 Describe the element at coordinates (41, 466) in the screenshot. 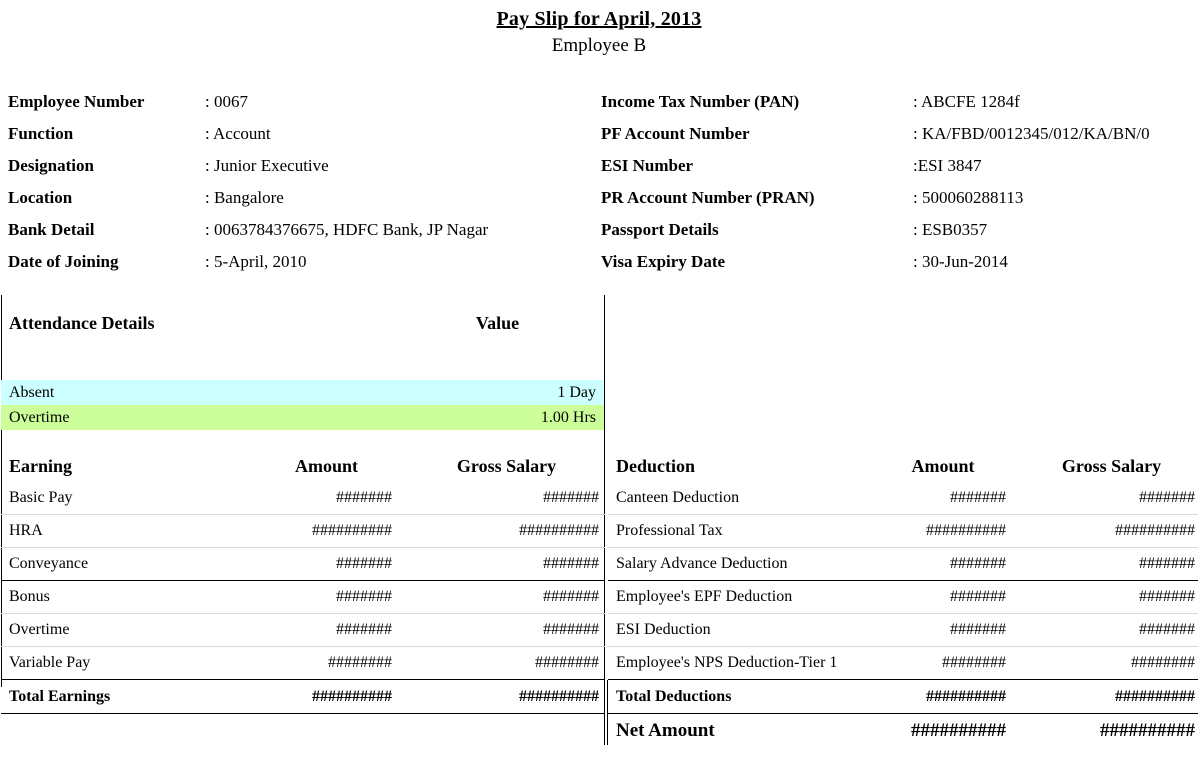

I see `earnings-header-earning: Earning` at that location.